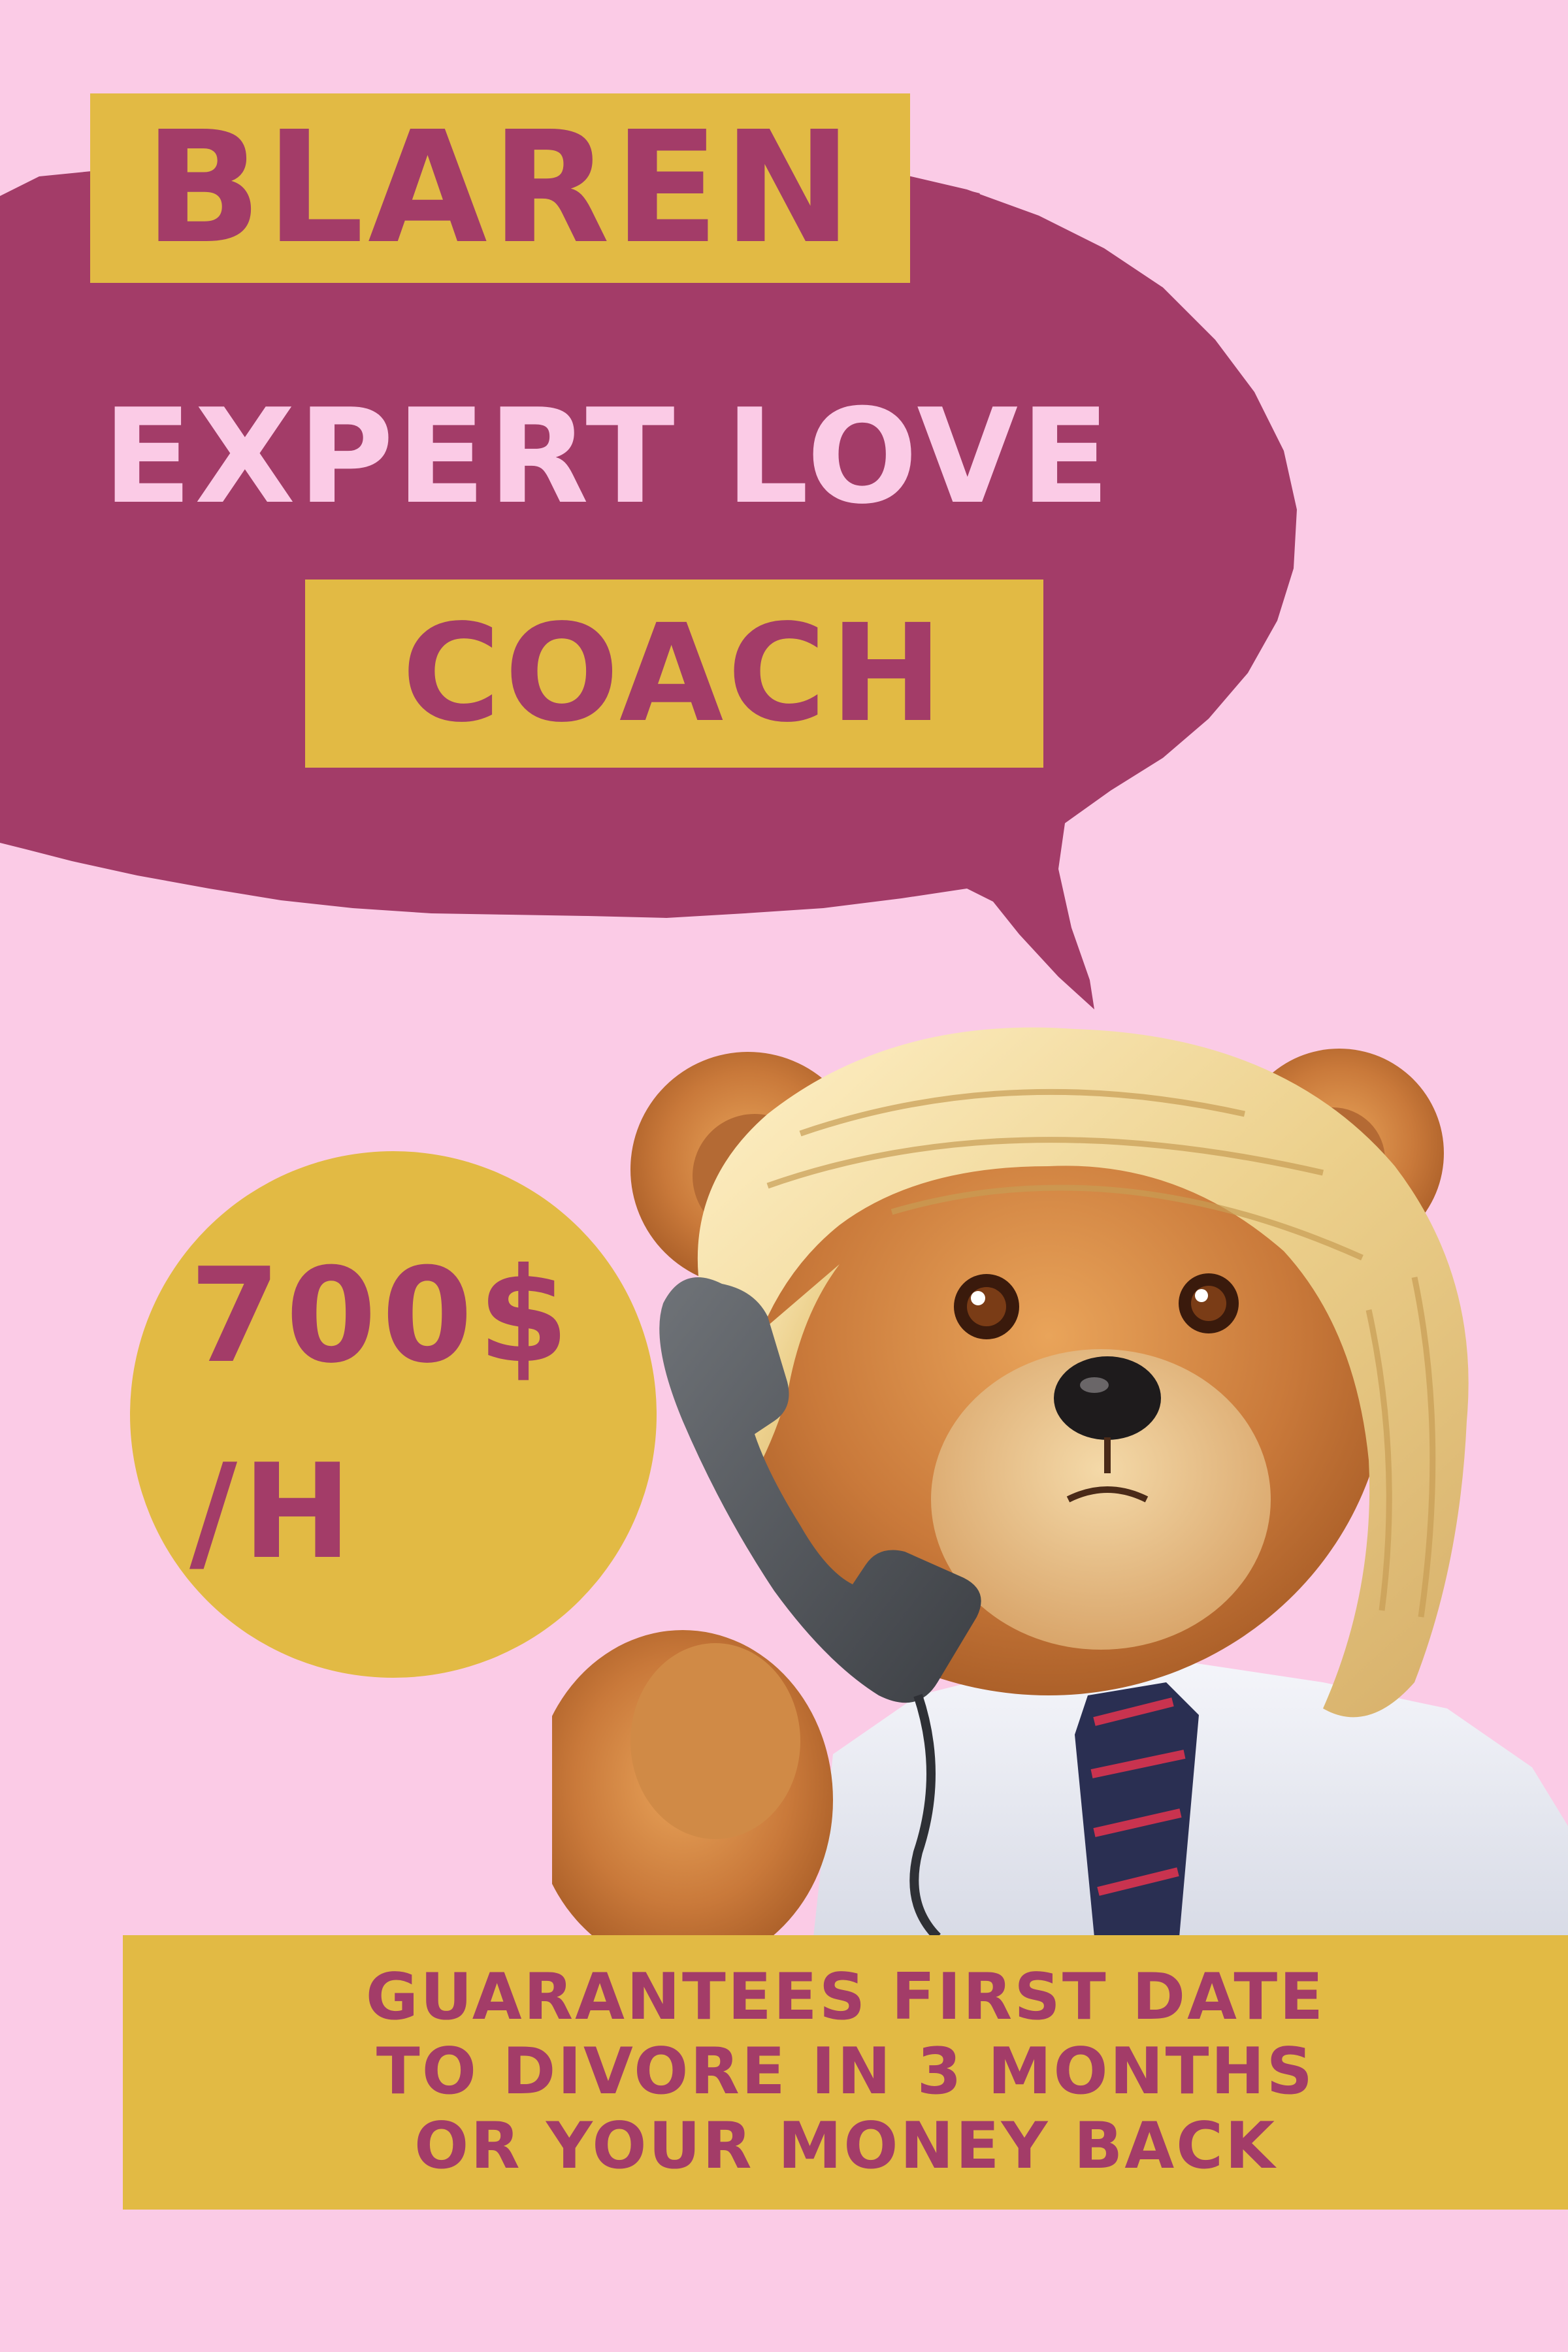 This screenshot has width=1568, height=2352. I want to click on subheadline: COACH, so click(674, 673).